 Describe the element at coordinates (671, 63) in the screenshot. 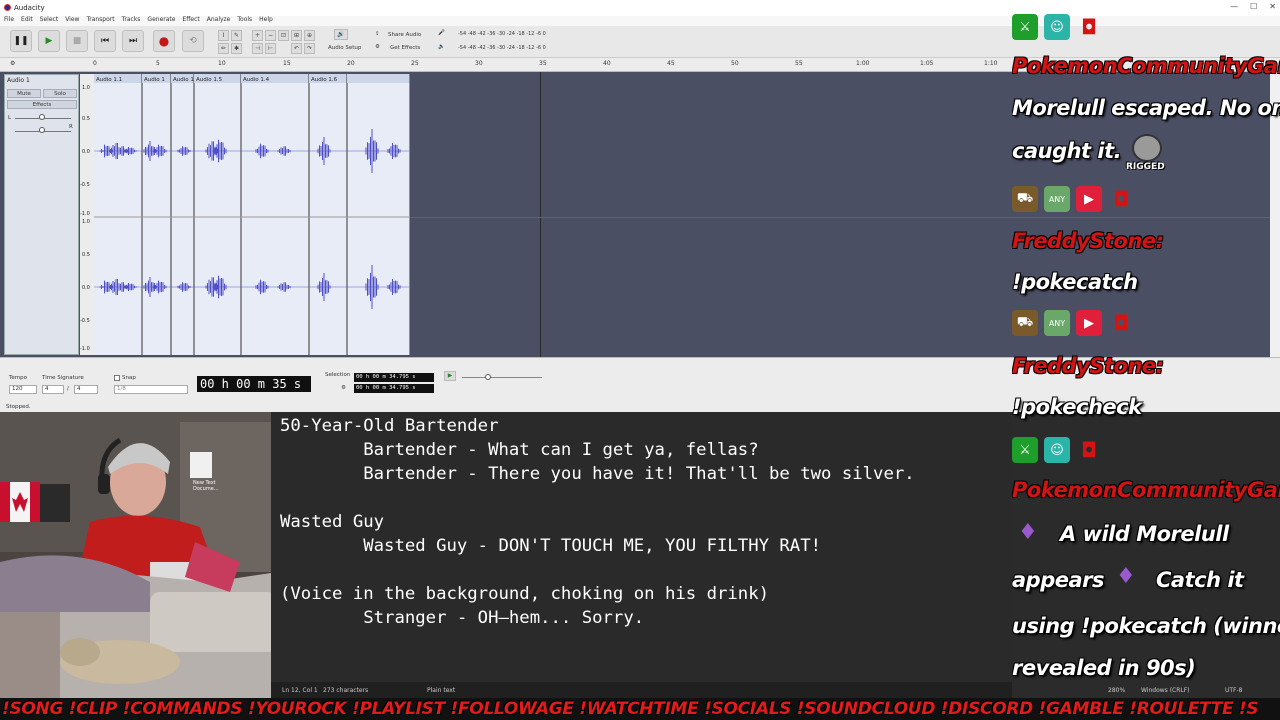

I see `tick-label: 45` at that location.